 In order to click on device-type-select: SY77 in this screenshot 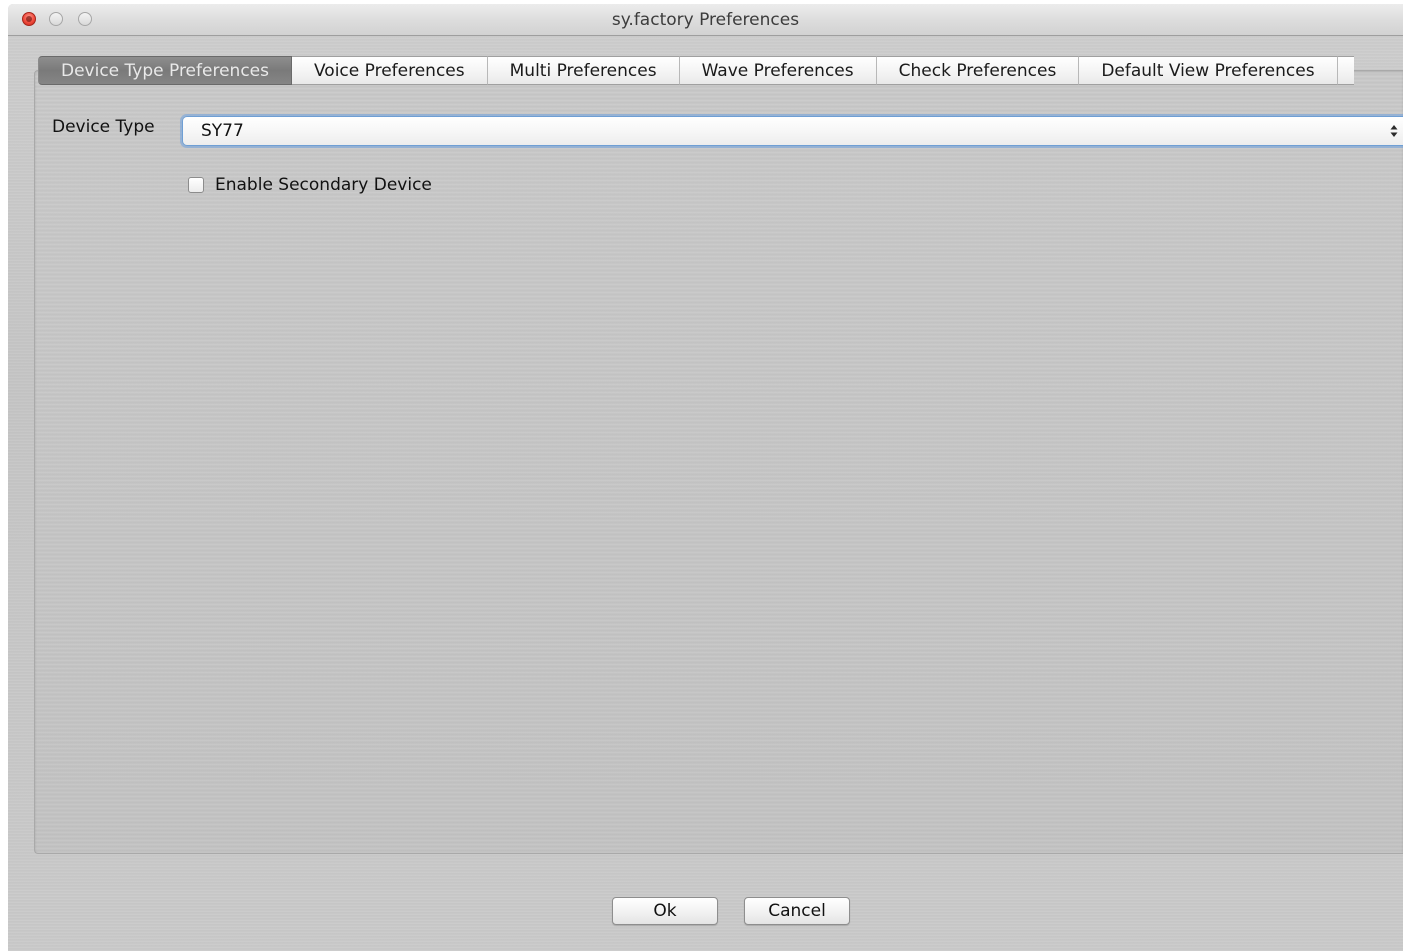, I will do `click(792, 131)`.